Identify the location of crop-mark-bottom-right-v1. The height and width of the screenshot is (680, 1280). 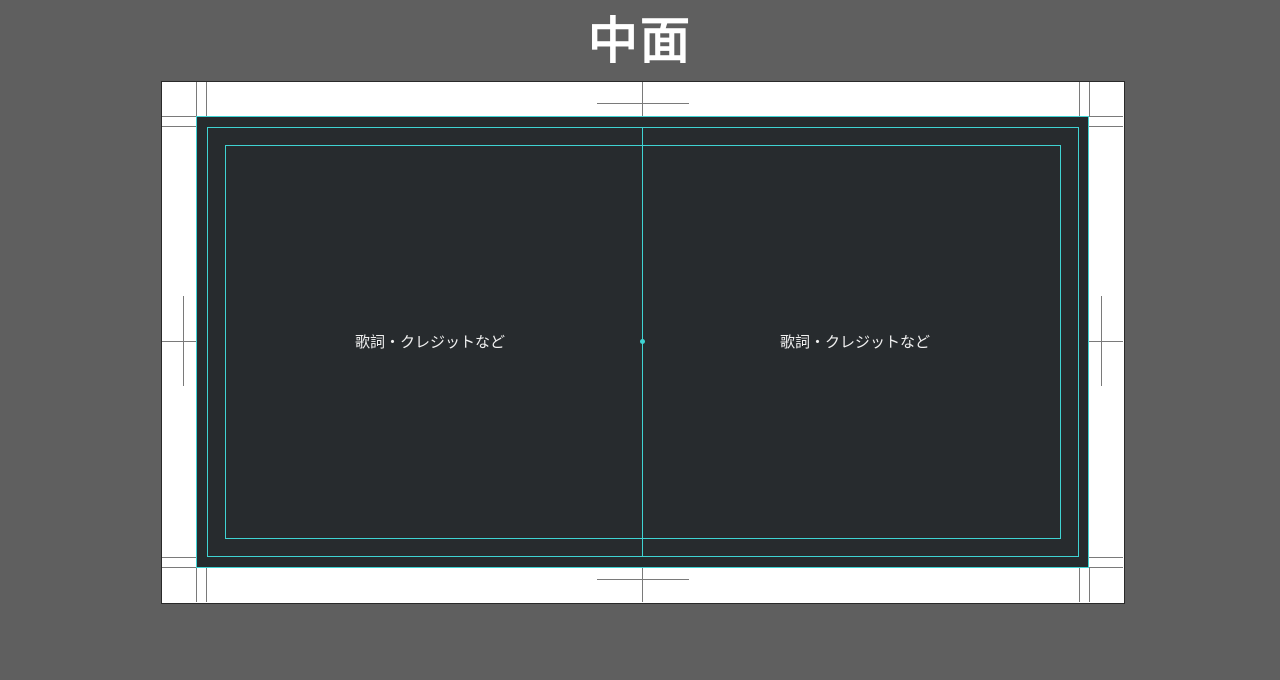
(1079, 585).